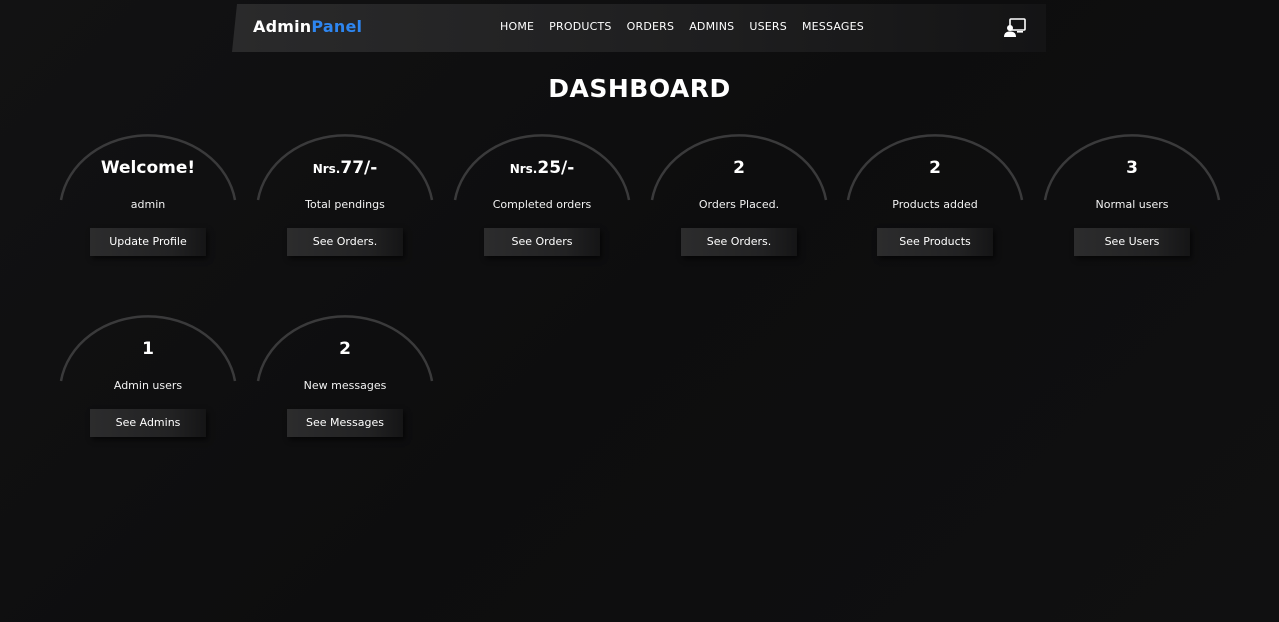  What do you see at coordinates (359, 168) in the screenshot?
I see `card-value-number: 77/-` at bounding box center [359, 168].